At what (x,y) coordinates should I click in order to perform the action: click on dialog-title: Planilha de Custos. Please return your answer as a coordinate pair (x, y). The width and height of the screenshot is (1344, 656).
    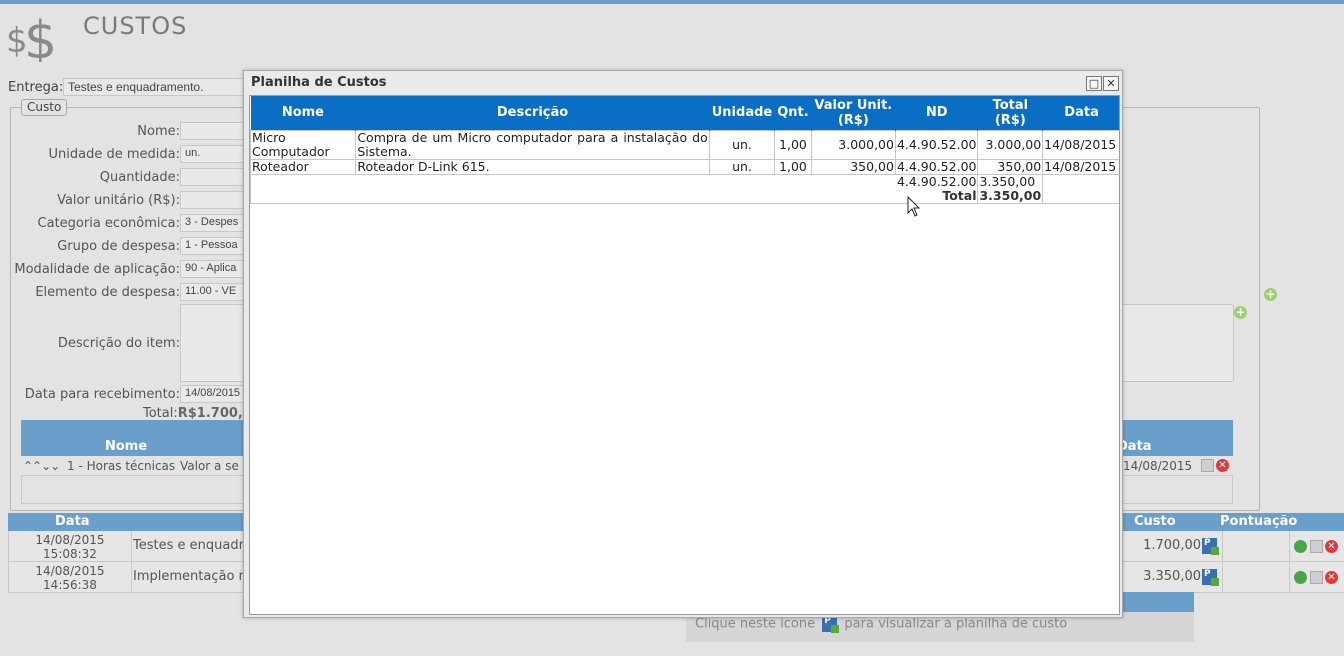
    Looking at the image, I should click on (319, 82).